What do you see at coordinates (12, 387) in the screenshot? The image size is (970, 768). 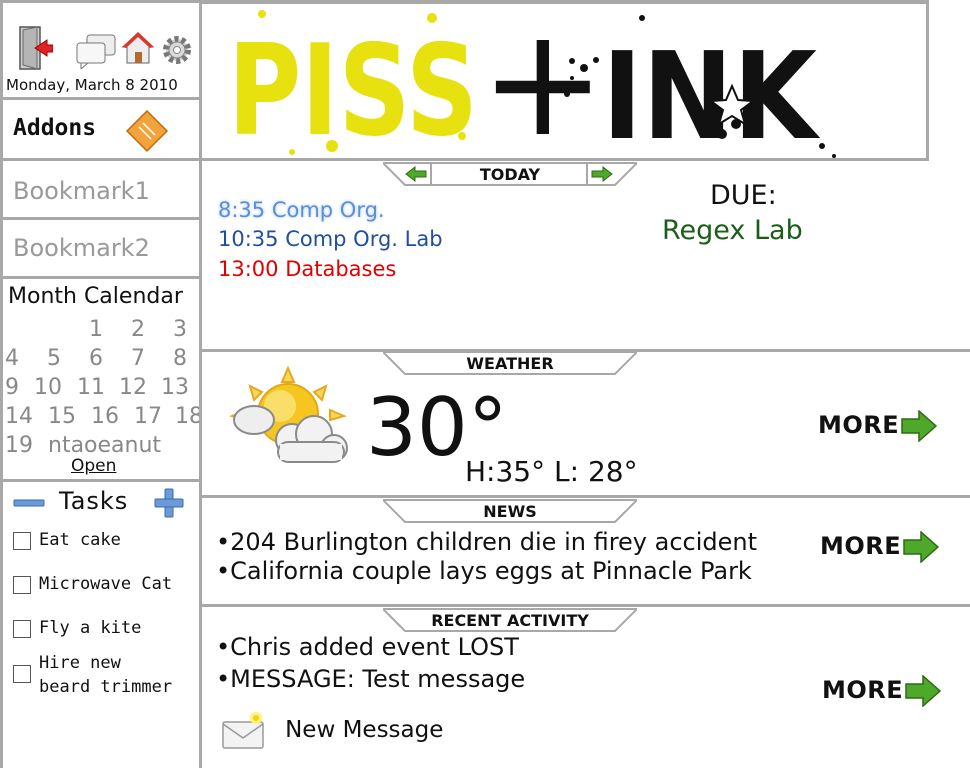 I see `calendar-day: 9` at bounding box center [12, 387].